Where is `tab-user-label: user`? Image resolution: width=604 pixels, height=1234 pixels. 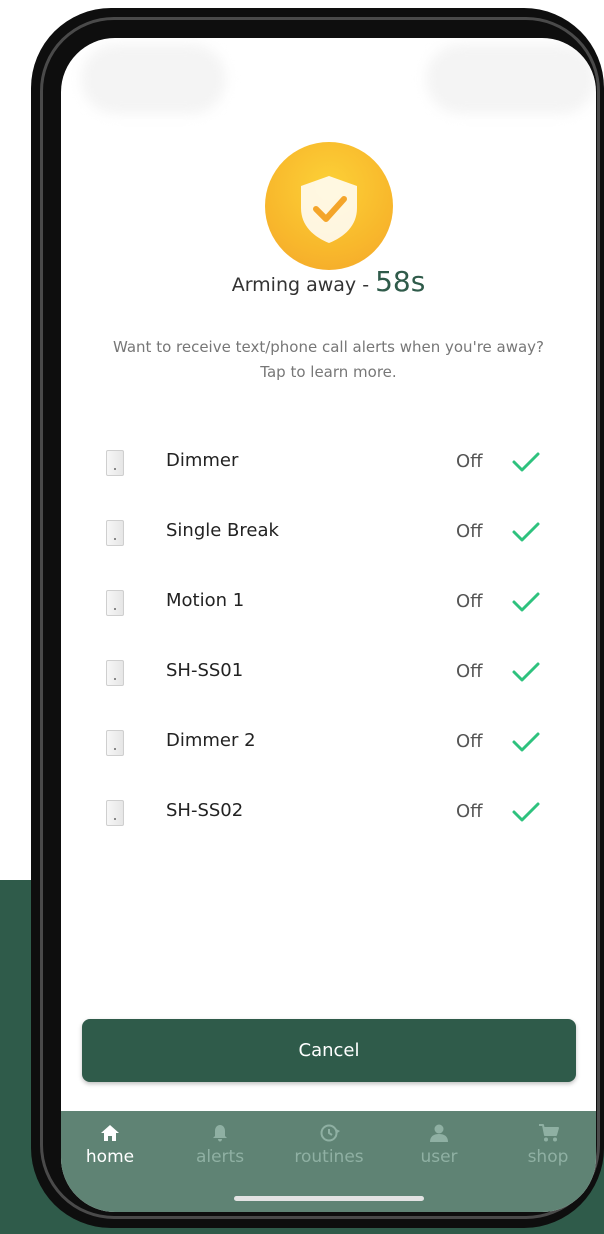
tab-user-label: user is located at coordinates (439, 1157).